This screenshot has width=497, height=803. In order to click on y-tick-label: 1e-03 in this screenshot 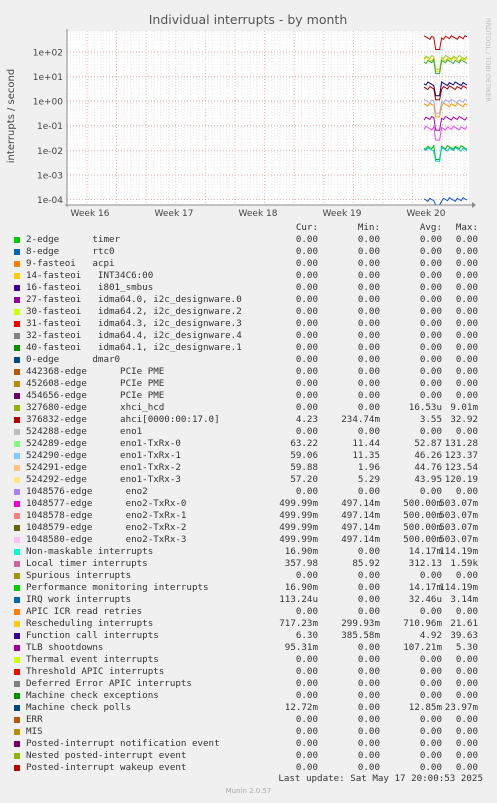, I will do `click(50, 176)`.